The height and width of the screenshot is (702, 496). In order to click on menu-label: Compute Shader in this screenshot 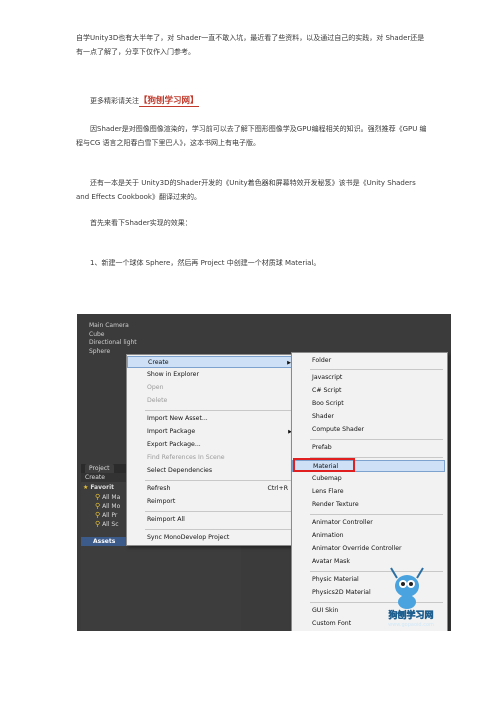, I will do `click(338, 429)`.